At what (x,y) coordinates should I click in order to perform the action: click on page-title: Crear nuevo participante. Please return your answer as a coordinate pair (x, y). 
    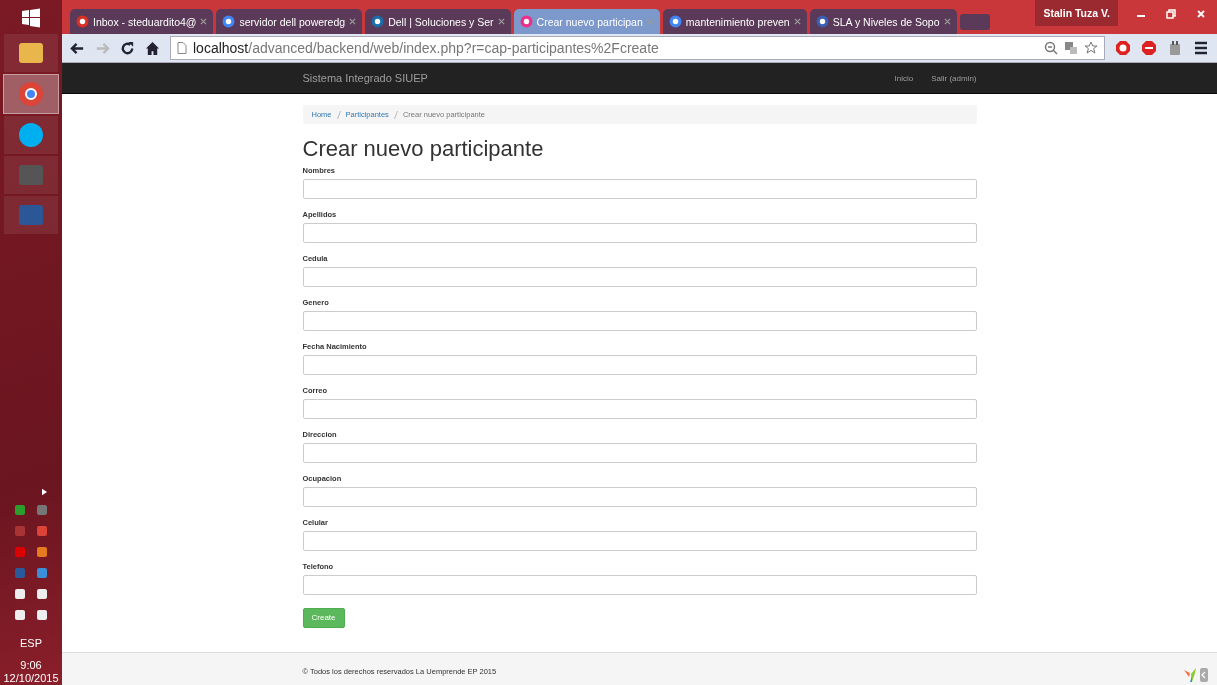
    Looking at the image, I should click on (423, 149).